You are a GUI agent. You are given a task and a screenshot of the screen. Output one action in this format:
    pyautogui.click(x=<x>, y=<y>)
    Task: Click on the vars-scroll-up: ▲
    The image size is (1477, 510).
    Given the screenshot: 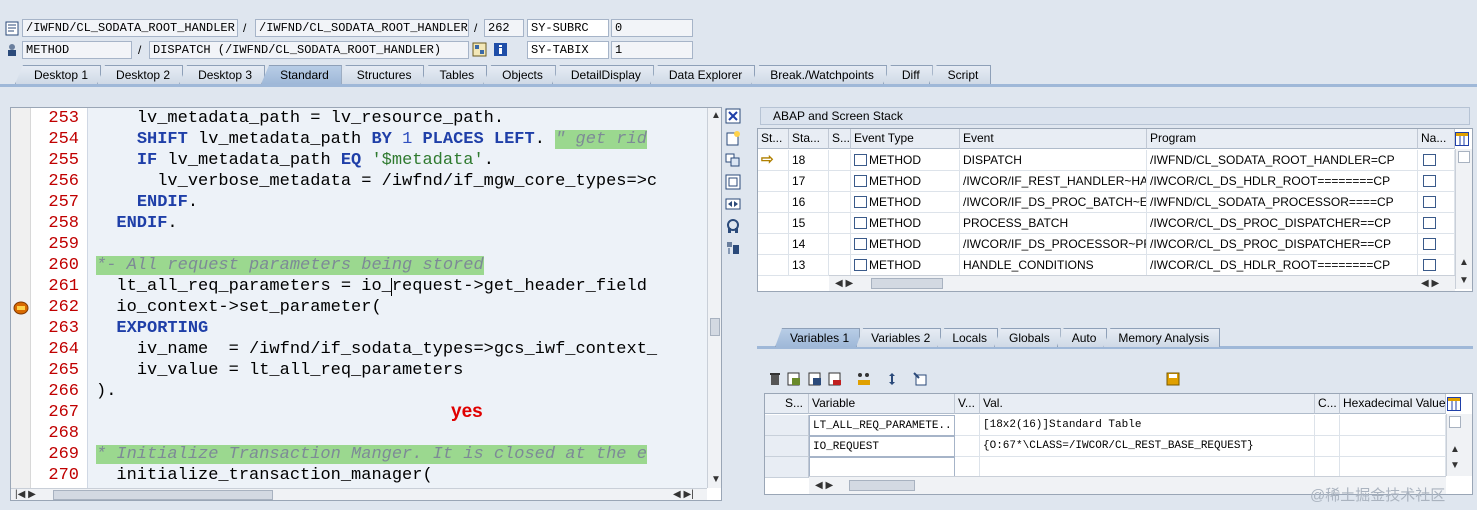 What is the action you would take?
    pyautogui.click(x=1455, y=450)
    